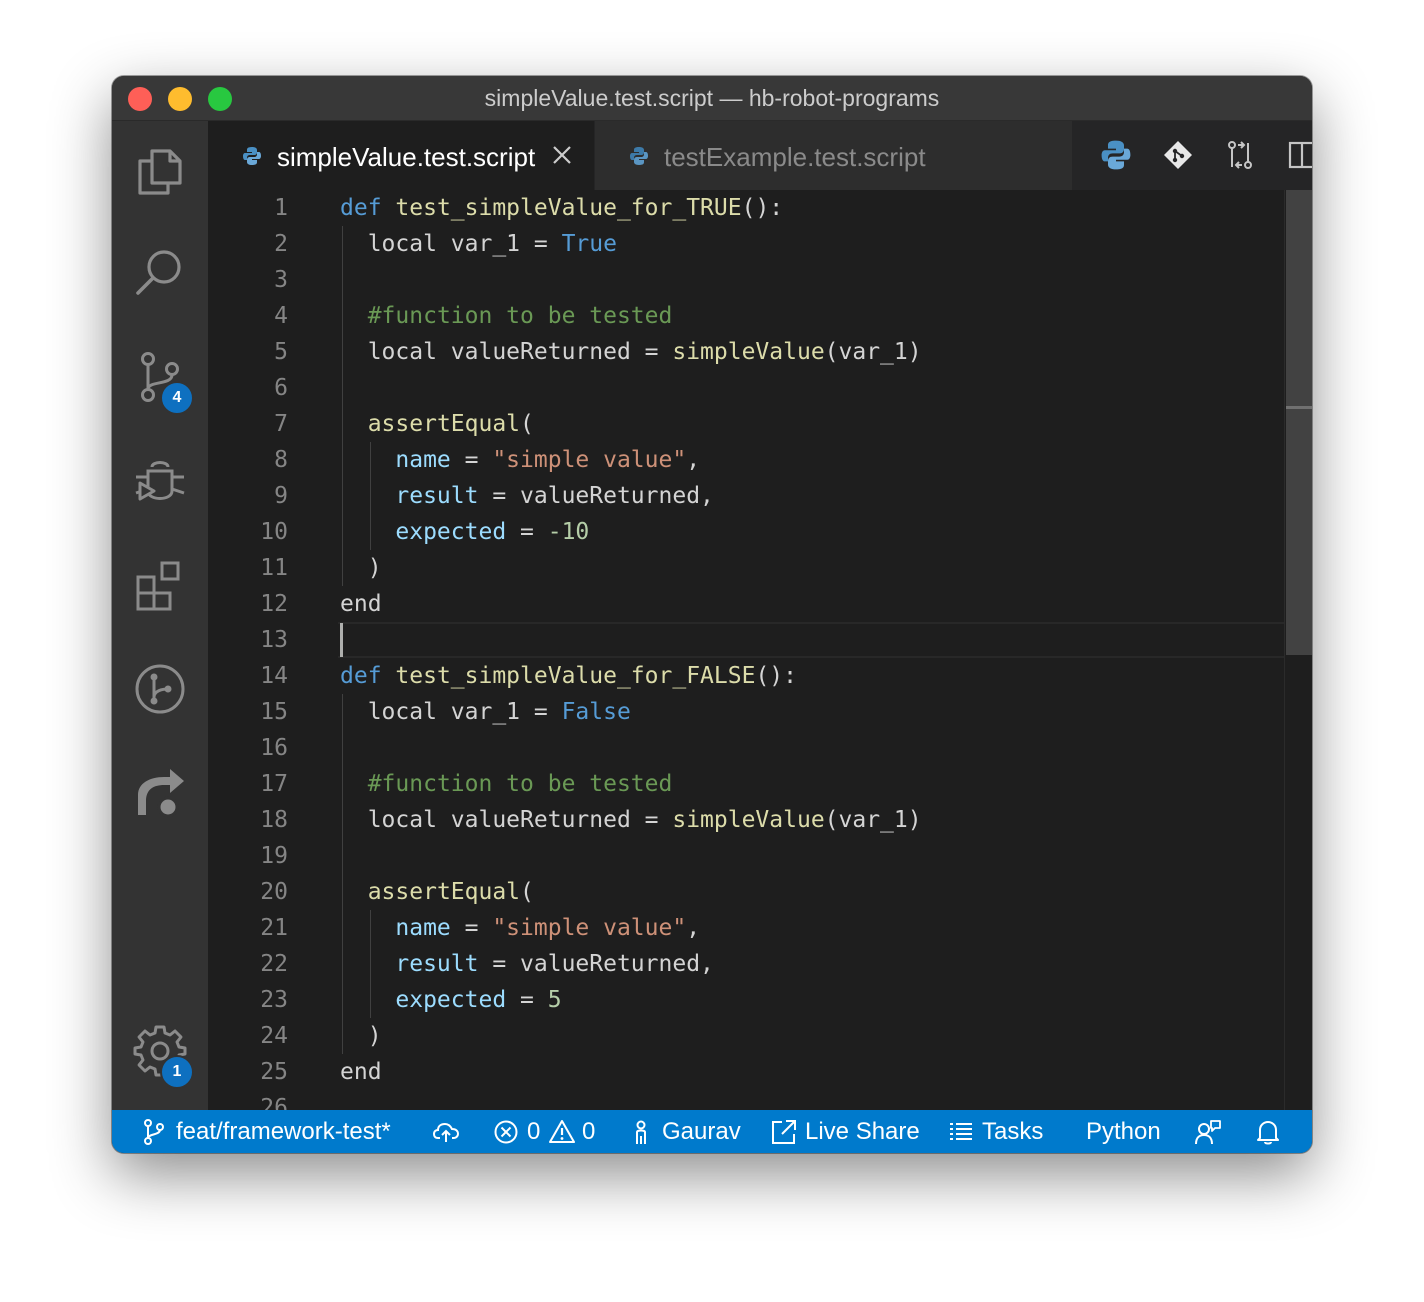 The height and width of the screenshot is (1302, 1424). Describe the element at coordinates (527, 532) in the screenshot. I see `code-token: =` at that location.